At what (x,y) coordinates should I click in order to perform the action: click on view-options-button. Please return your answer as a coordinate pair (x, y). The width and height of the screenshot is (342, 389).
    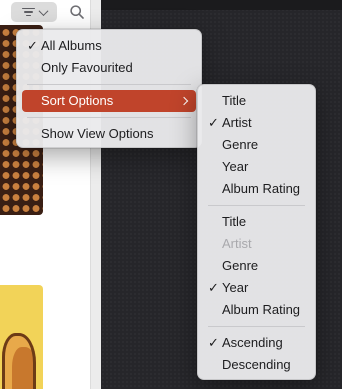
    Looking at the image, I should click on (34, 12).